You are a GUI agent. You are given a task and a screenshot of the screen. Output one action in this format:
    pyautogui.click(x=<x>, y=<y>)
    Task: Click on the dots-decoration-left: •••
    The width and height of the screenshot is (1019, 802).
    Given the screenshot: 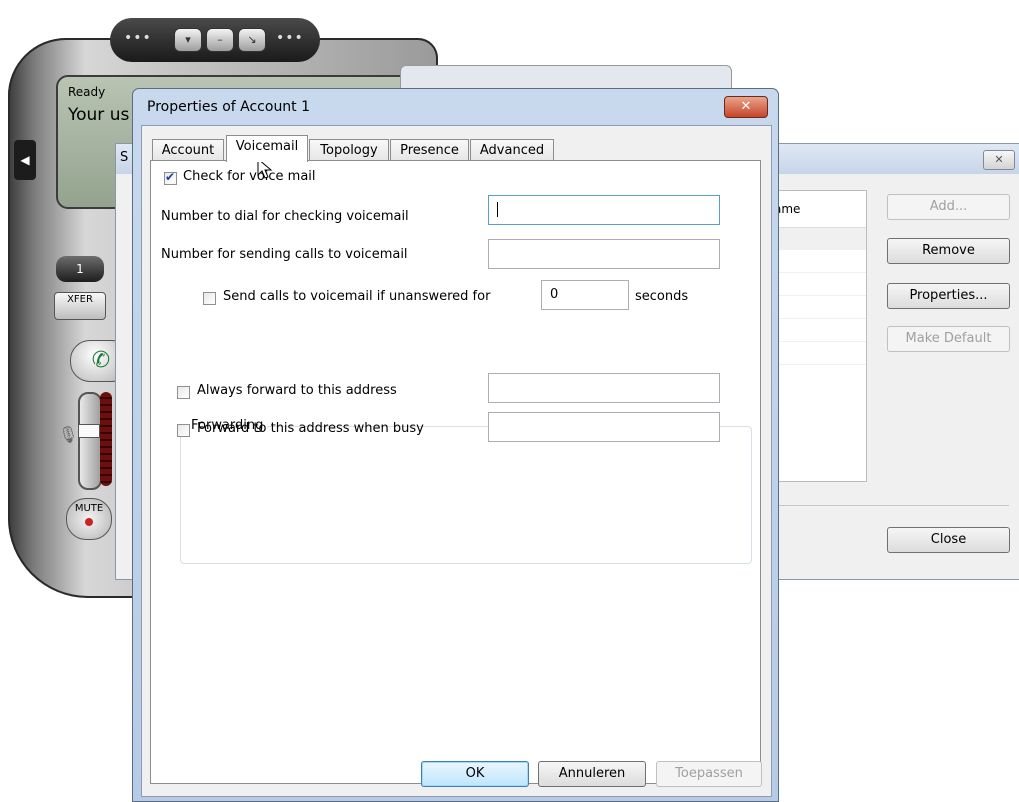 What is the action you would take?
    pyautogui.click(x=138, y=38)
    